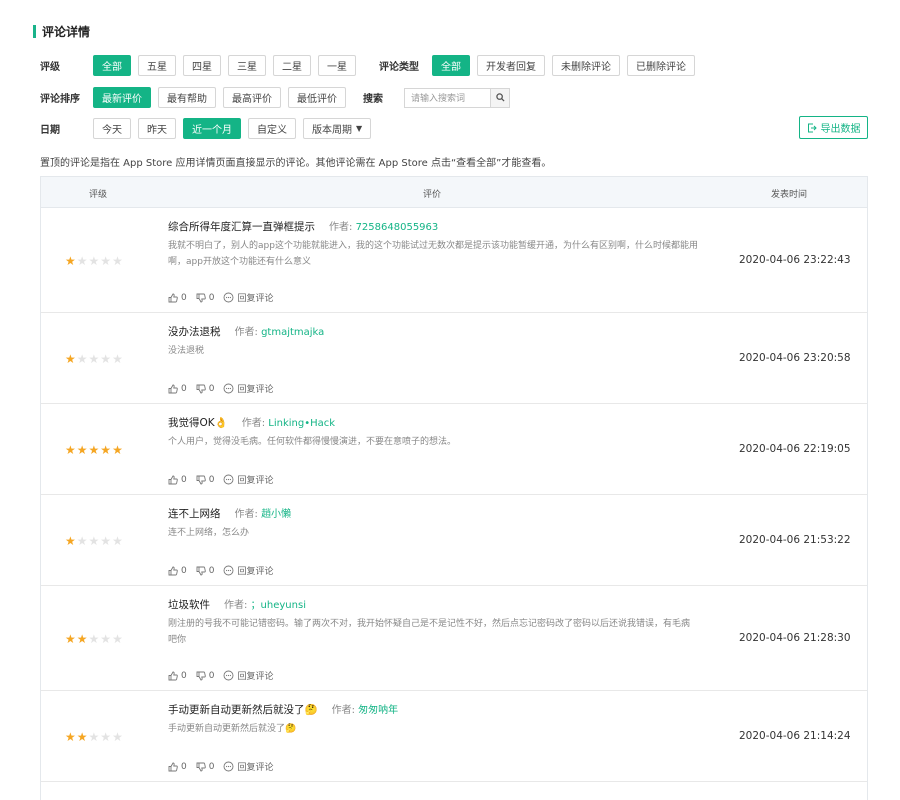 Image resolution: width=900 pixels, height=800 pixels. I want to click on type-option-deleted: 已删除评论, so click(661, 65).